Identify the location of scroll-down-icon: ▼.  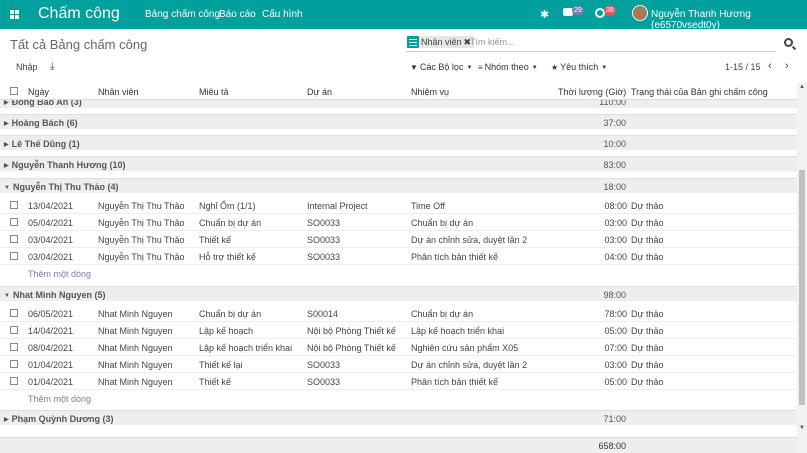
(802, 428).